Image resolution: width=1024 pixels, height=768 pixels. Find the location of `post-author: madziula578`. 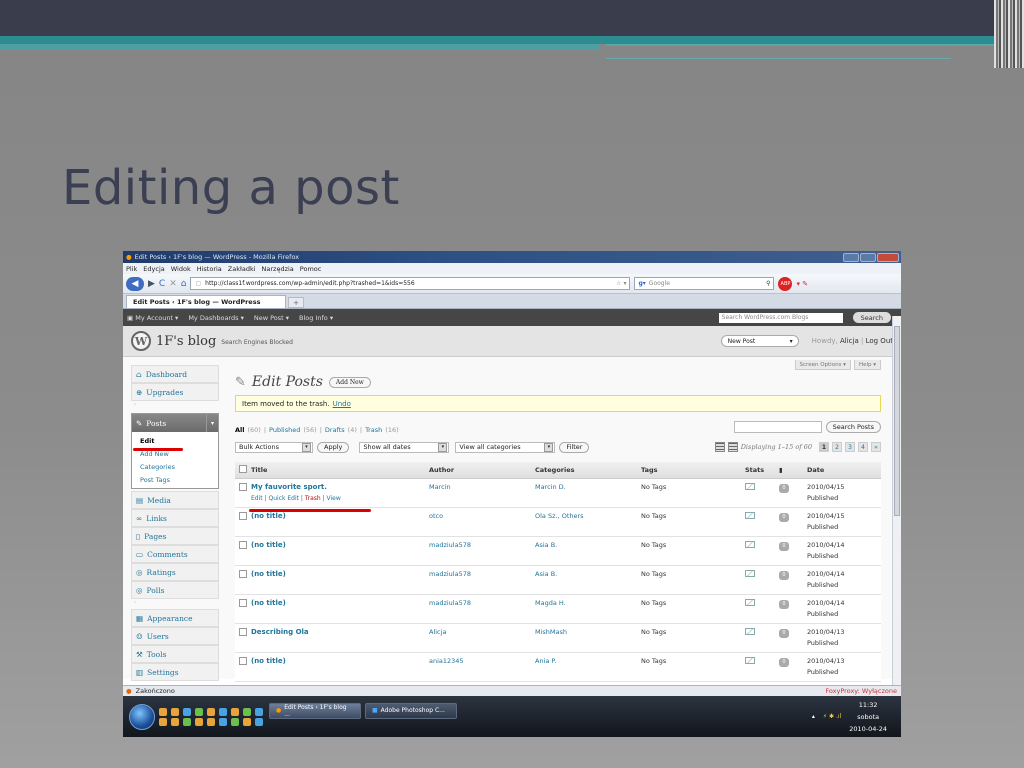

post-author: madziula578 is located at coordinates (482, 609).